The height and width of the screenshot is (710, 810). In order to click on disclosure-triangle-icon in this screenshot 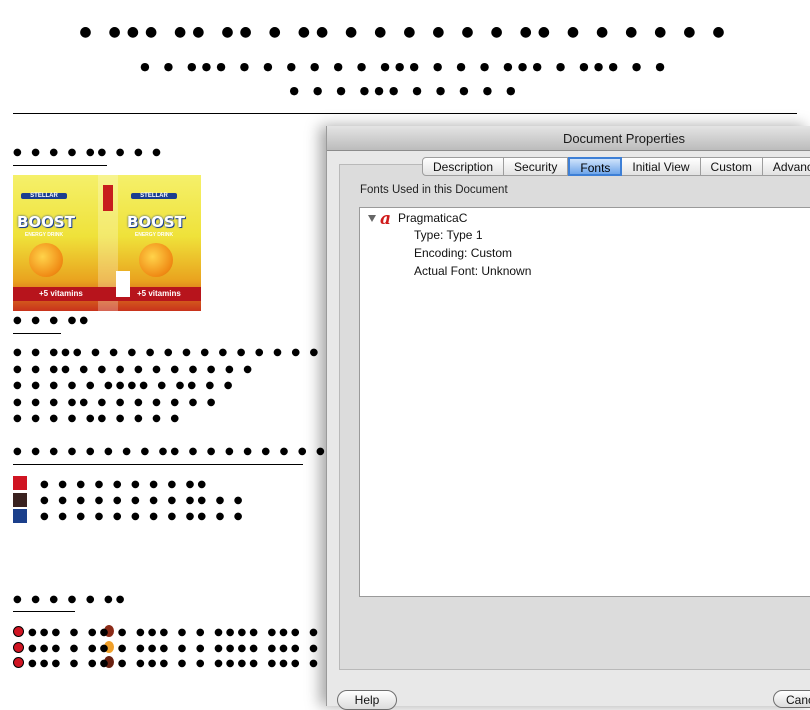, I will do `click(372, 218)`.